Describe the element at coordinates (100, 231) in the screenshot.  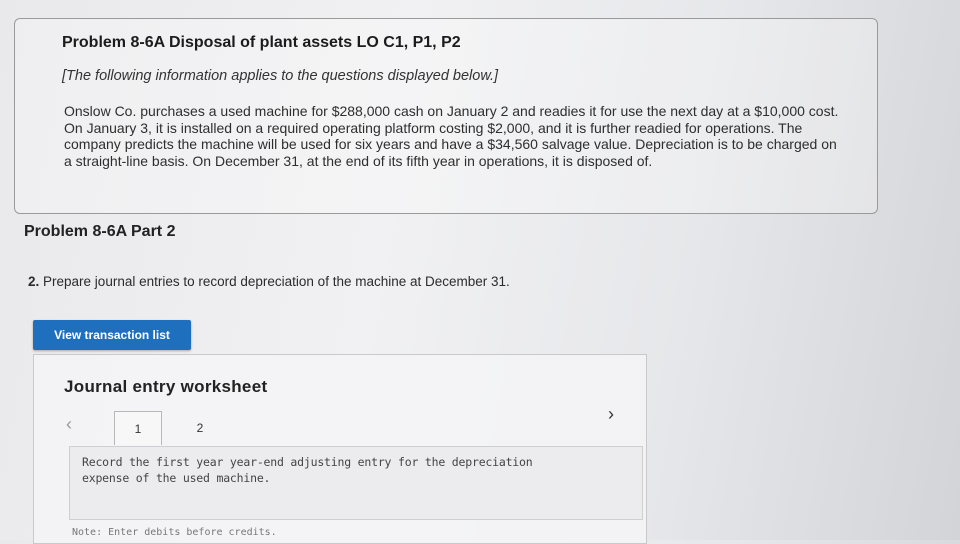
I see `part-title: Problem 8-6A Part 2` at that location.